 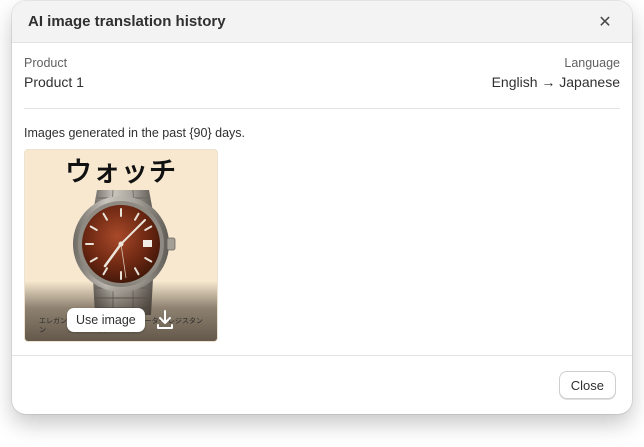 What do you see at coordinates (121, 172) in the screenshot?
I see `image-title-text: ウォッチ` at bounding box center [121, 172].